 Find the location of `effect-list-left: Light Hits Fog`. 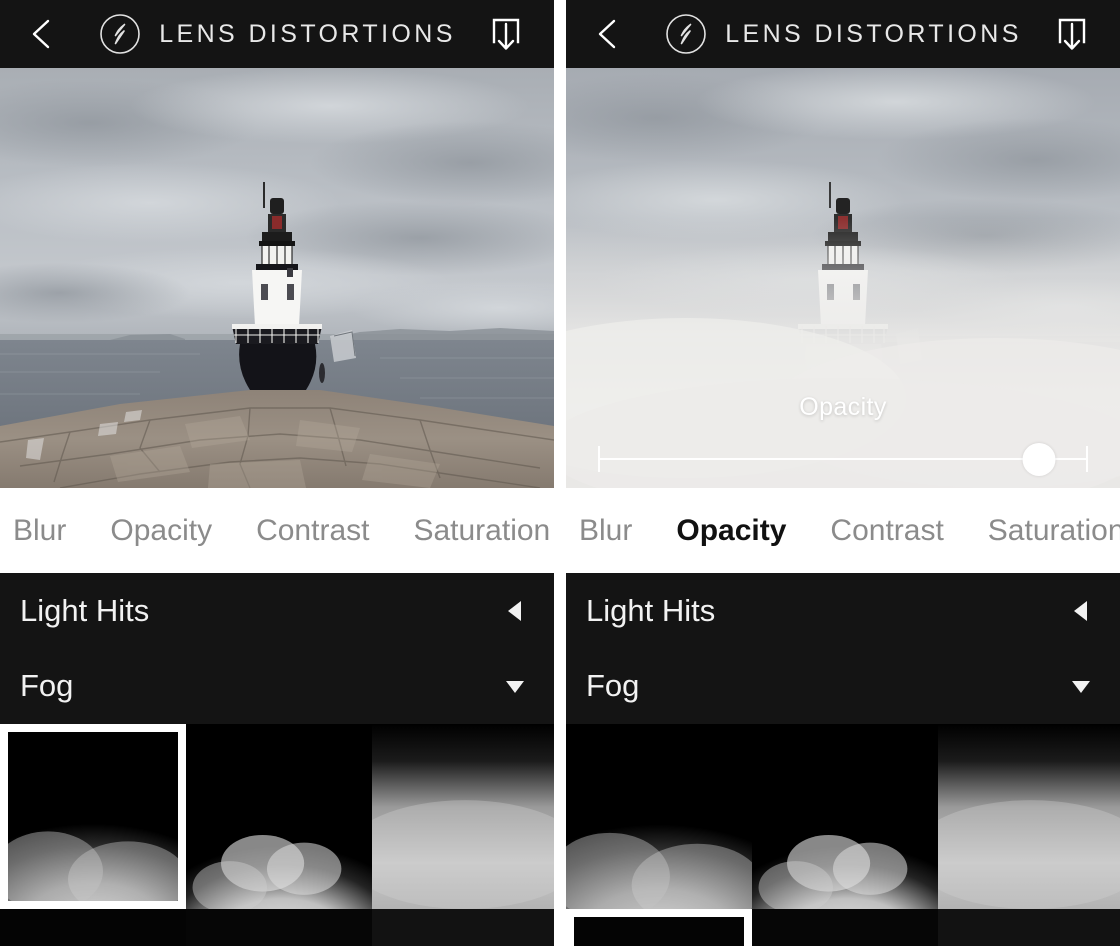

effect-list-left: Light Hits Fog is located at coordinates (277, 648).